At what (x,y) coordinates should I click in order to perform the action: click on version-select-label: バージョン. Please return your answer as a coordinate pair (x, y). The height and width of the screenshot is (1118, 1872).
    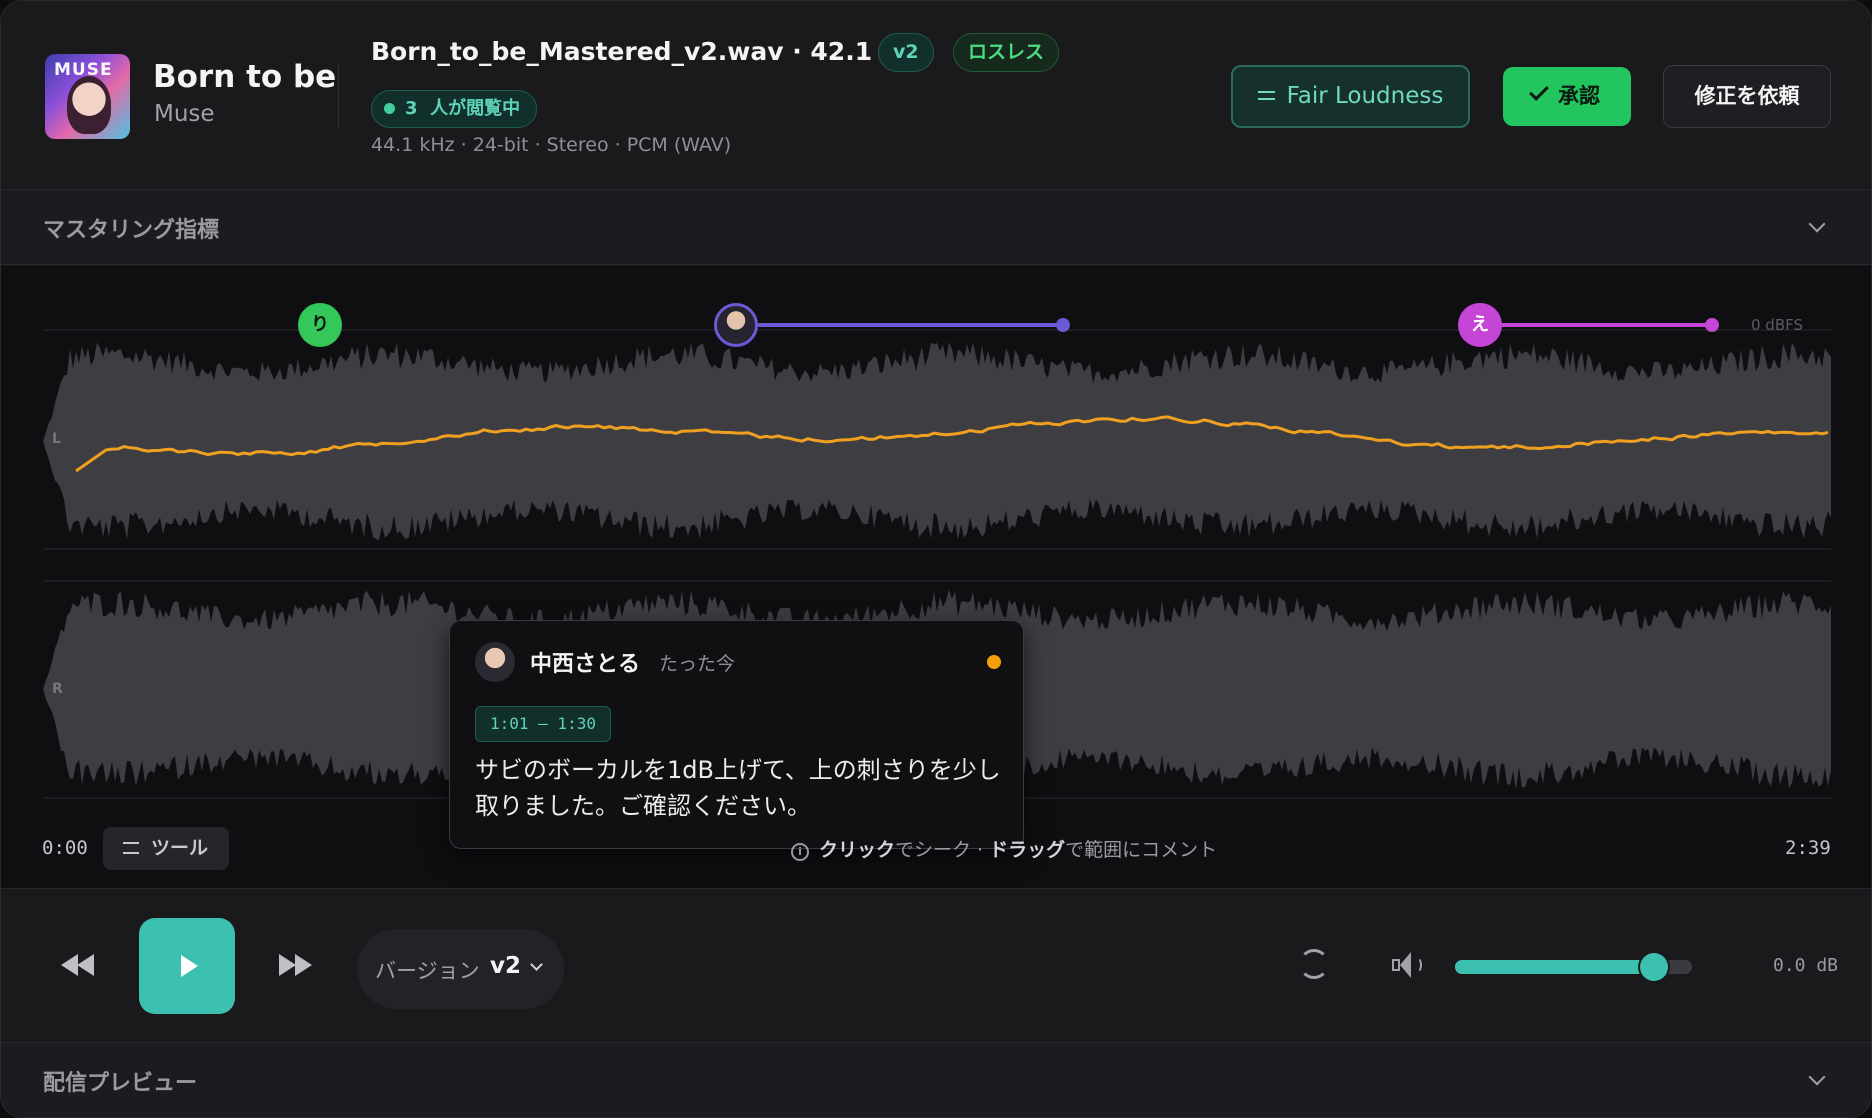
    Looking at the image, I should click on (427, 971).